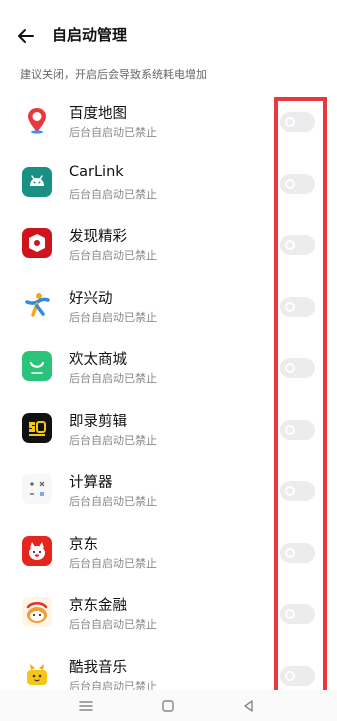 Image resolution: width=337 pixels, height=721 pixels. I want to click on jilu-editor-icon, so click(37, 427).